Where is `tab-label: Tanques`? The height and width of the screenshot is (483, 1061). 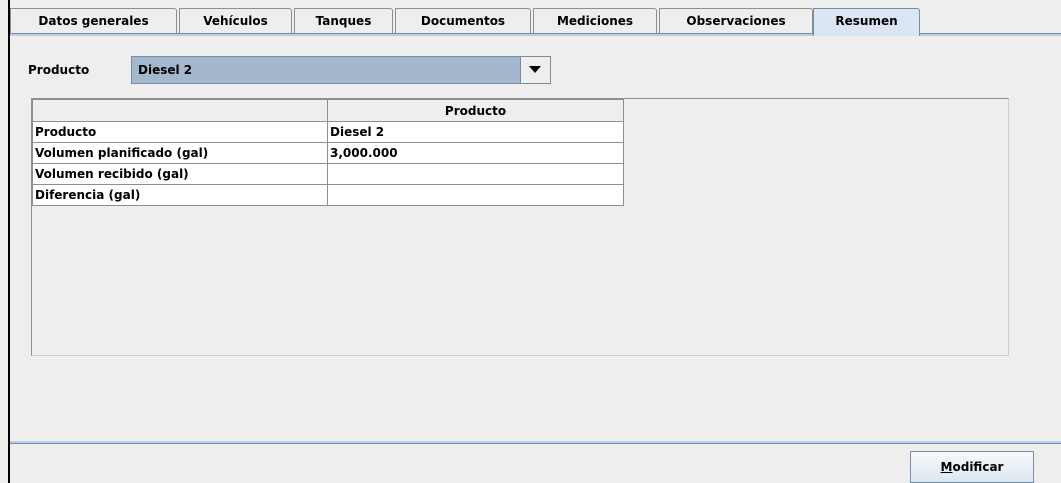
tab-label: Tanques is located at coordinates (343, 21).